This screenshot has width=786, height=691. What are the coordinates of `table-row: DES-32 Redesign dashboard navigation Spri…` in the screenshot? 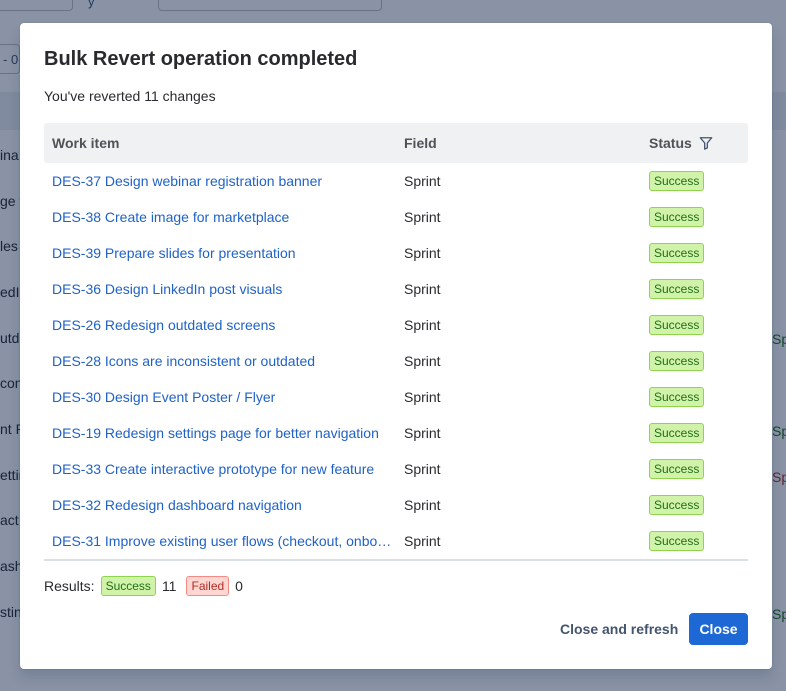 It's located at (396, 505).